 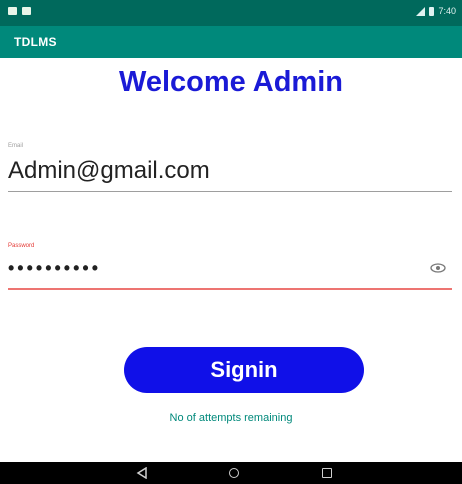 I want to click on password-underline, so click(x=230, y=289).